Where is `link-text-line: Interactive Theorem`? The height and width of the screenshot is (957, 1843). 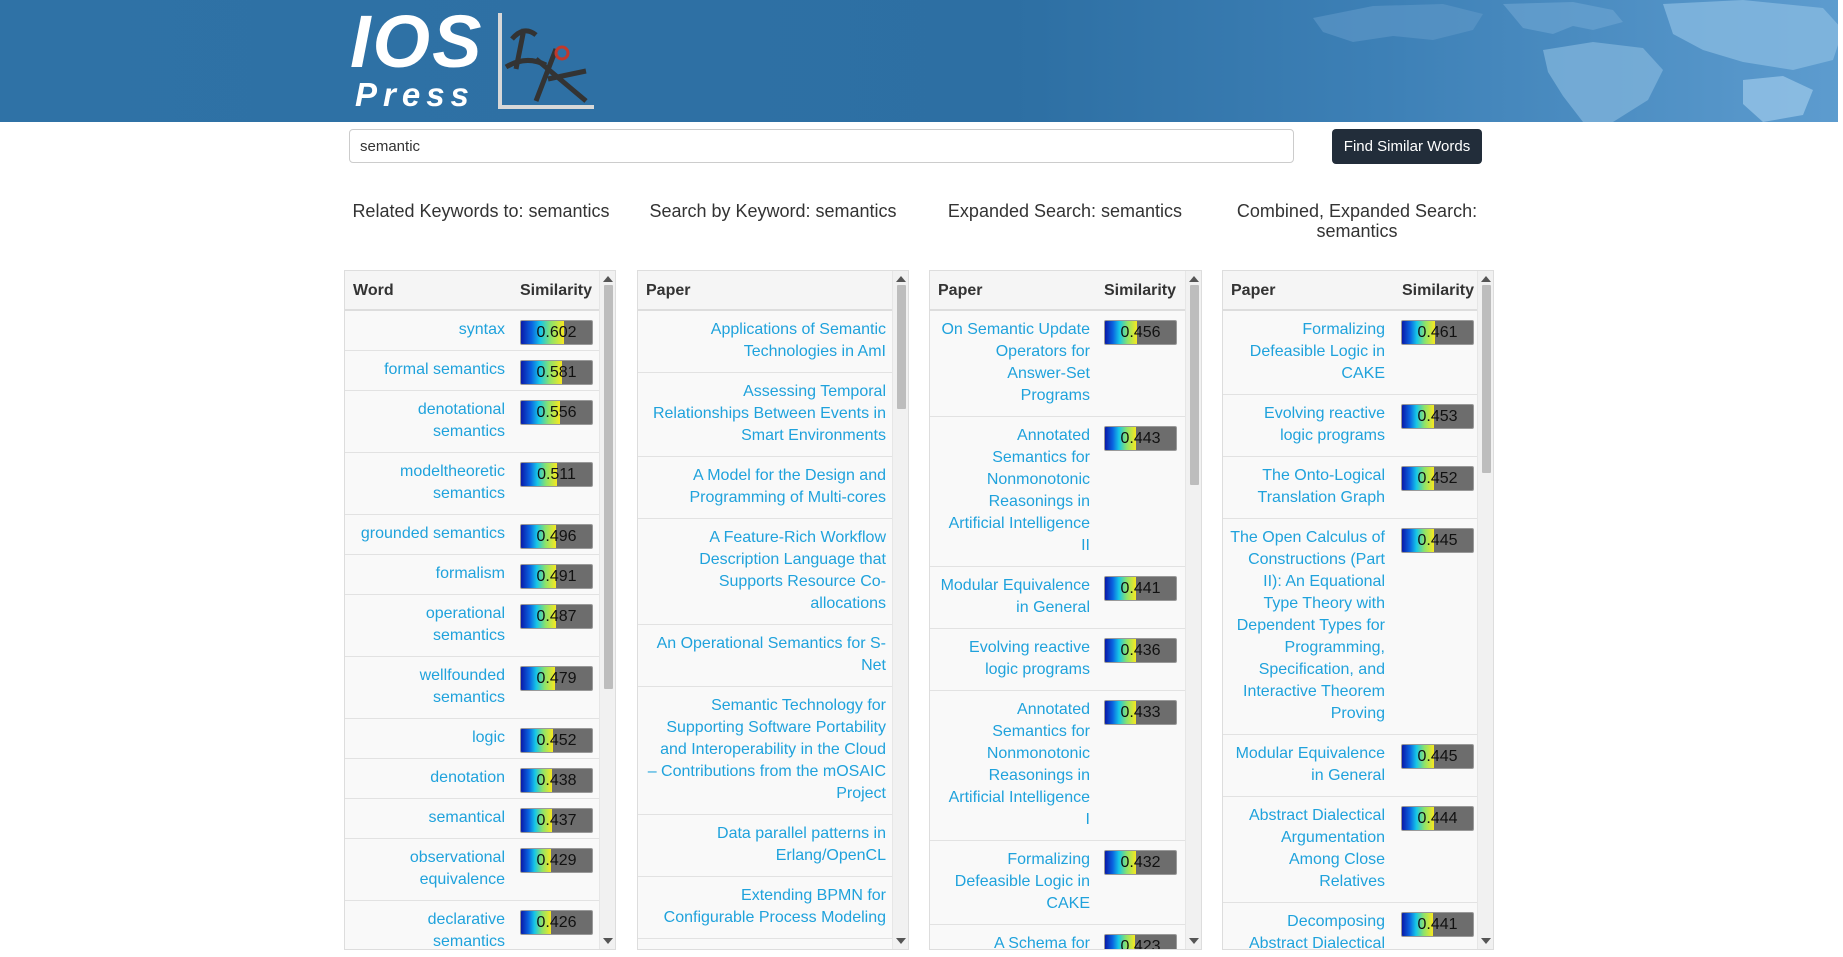 link-text-line: Interactive Theorem is located at coordinates (1314, 691).